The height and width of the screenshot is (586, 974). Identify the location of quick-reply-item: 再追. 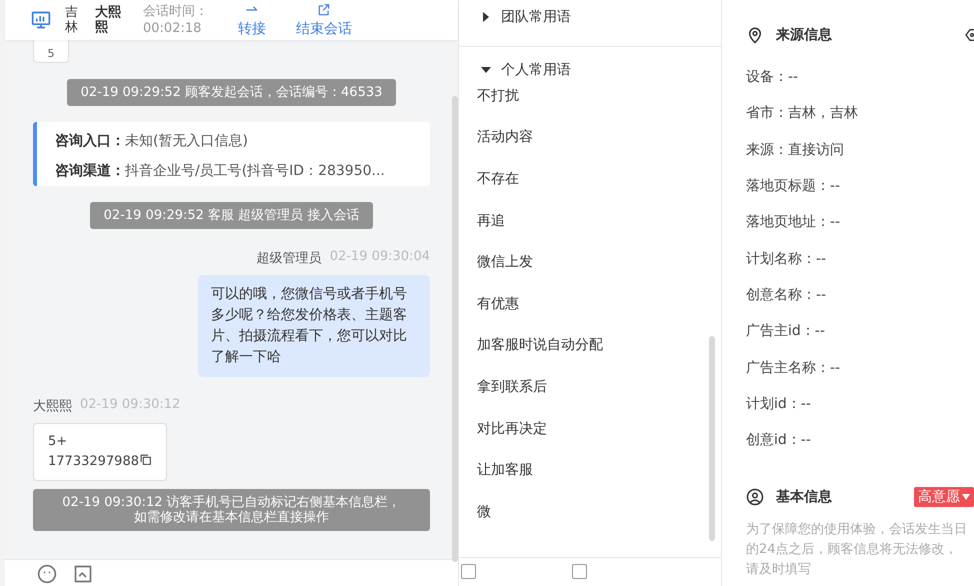
(590, 221).